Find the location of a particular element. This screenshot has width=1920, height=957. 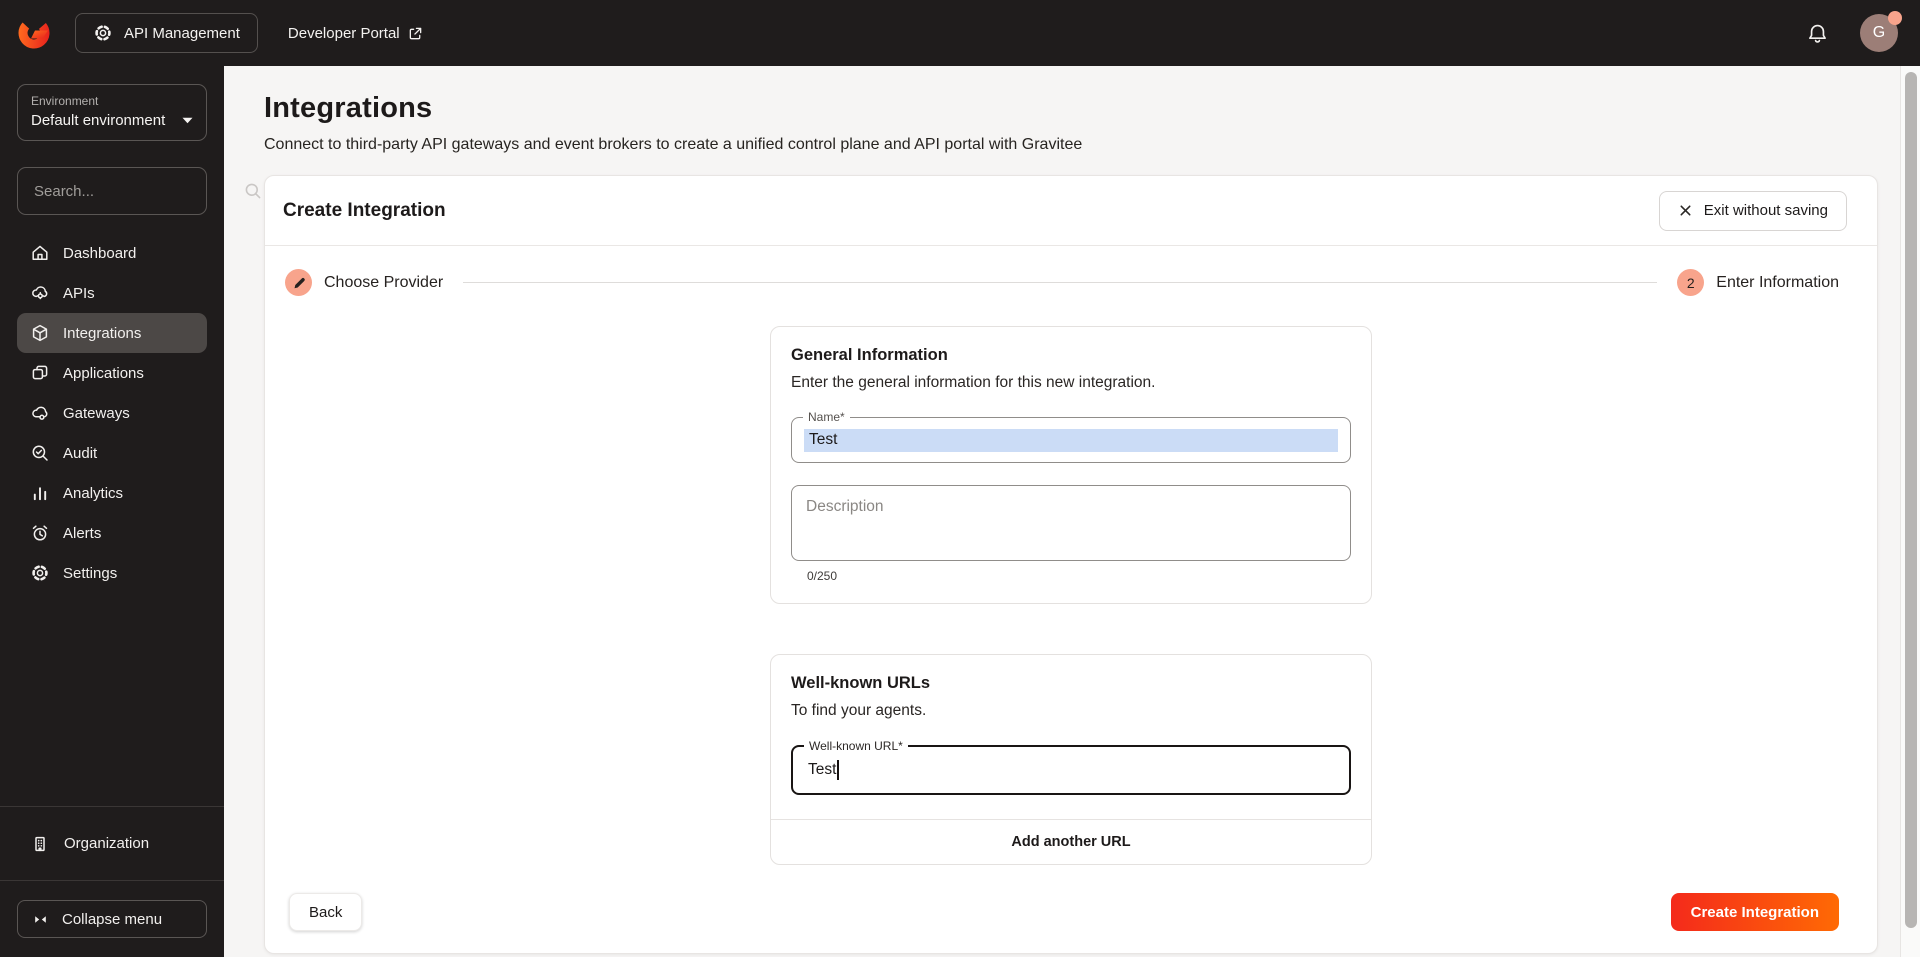

sidebar-item-label: Integrations is located at coordinates (102, 333).